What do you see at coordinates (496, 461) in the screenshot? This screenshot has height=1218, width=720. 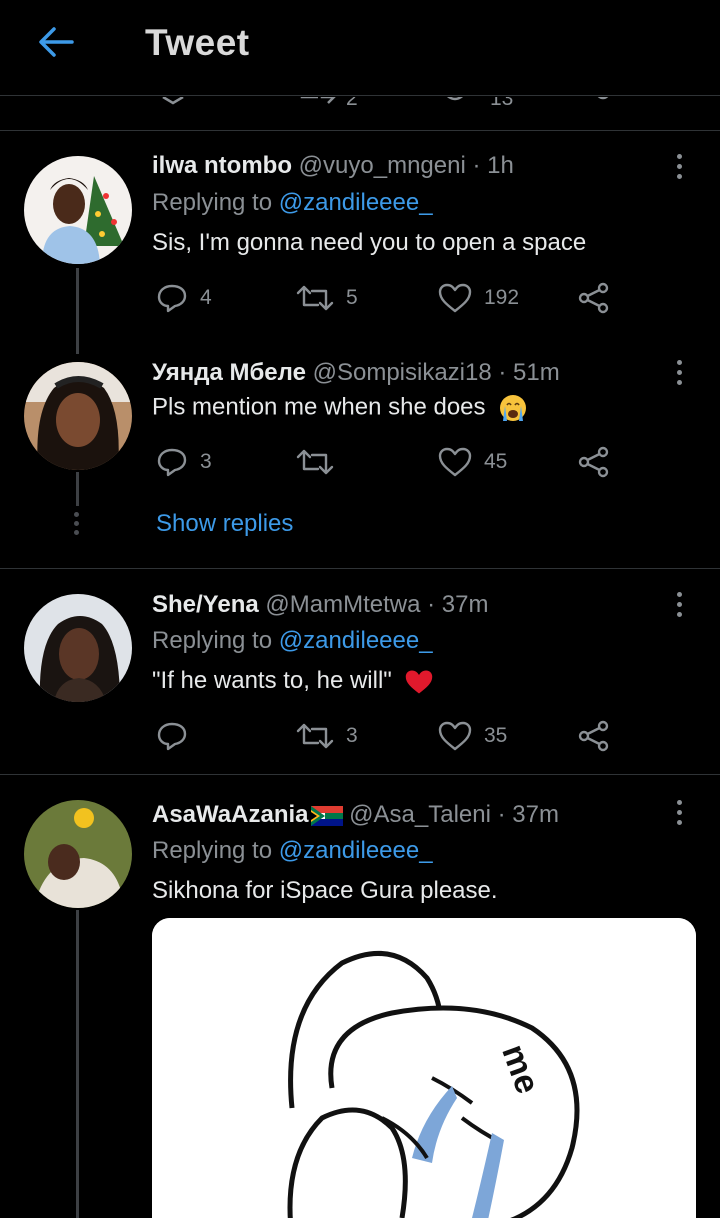 I see `like-count: 45` at bounding box center [496, 461].